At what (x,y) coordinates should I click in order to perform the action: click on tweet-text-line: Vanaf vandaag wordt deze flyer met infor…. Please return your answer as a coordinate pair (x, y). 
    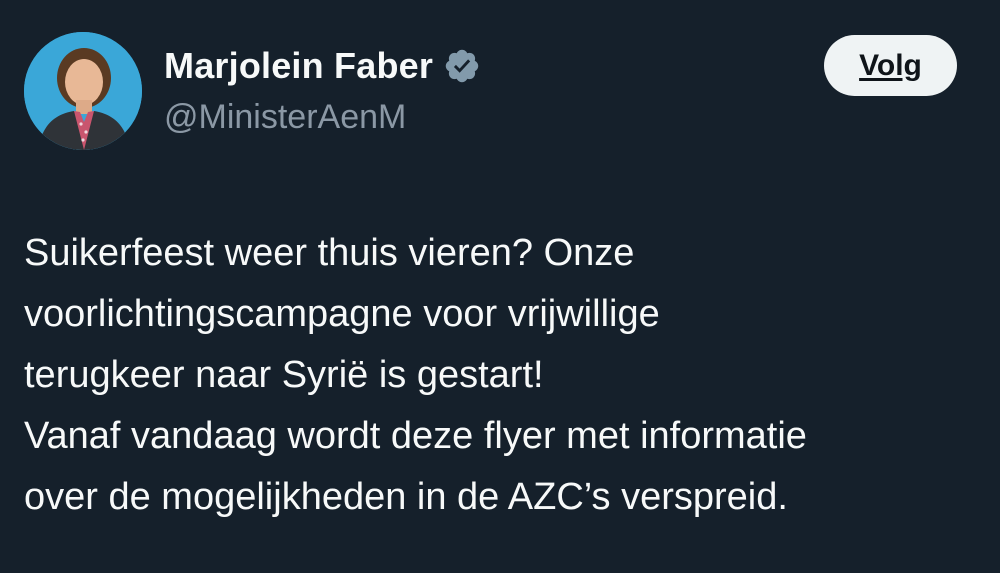
    Looking at the image, I should click on (415, 436).